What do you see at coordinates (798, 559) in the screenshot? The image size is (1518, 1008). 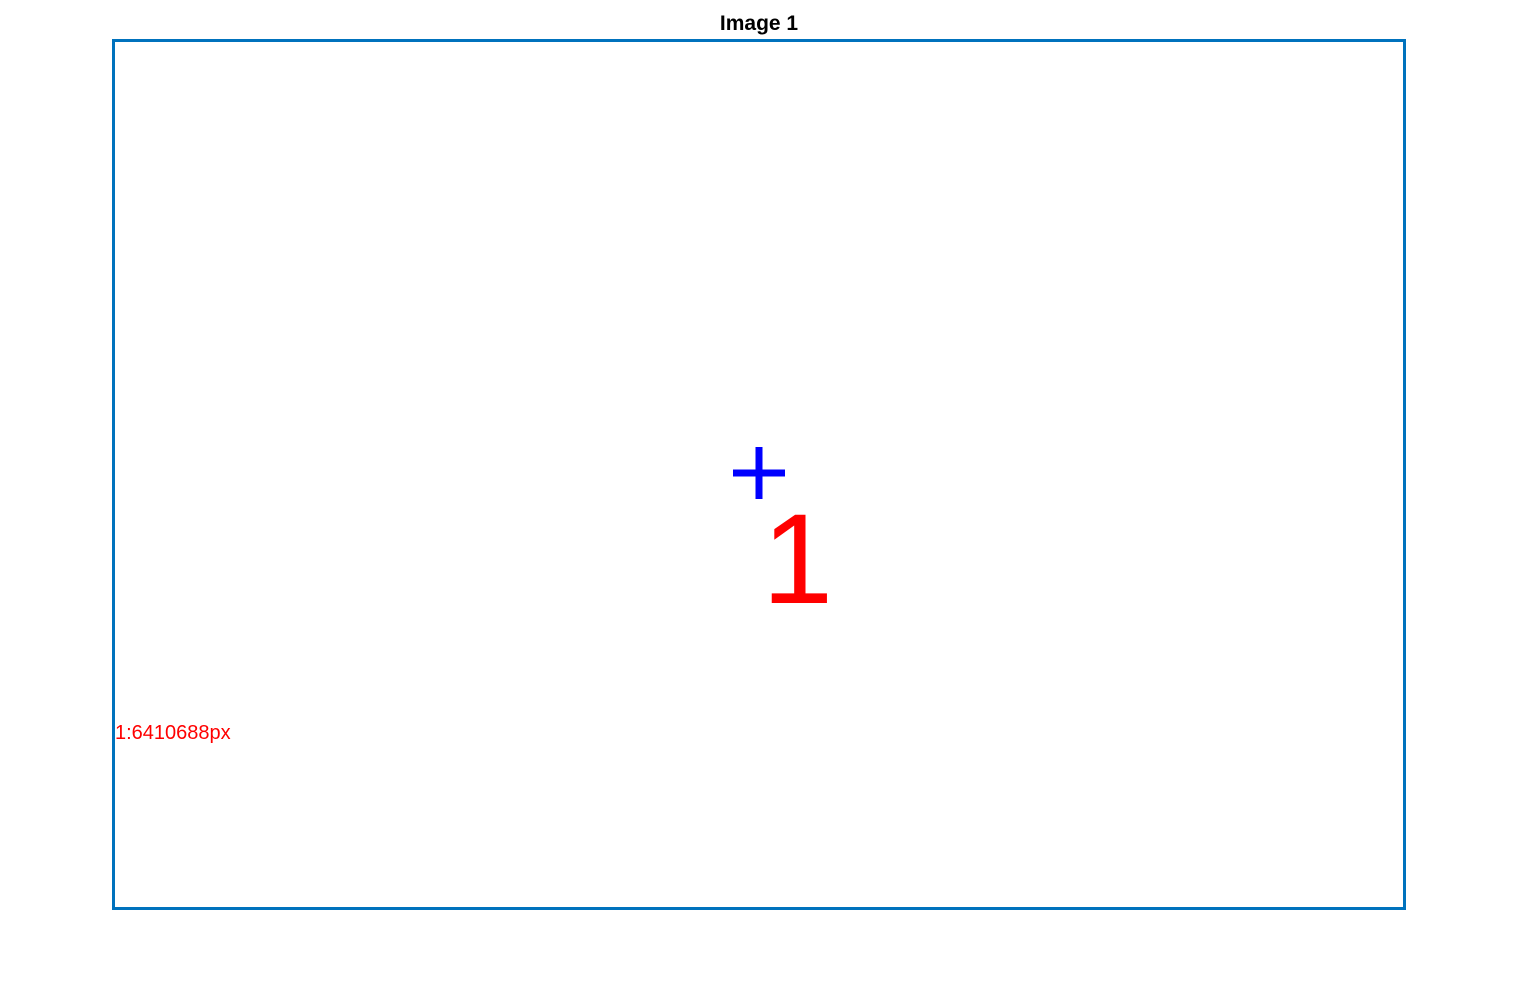 I see `region-number-label: 1` at bounding box center [798, 559].